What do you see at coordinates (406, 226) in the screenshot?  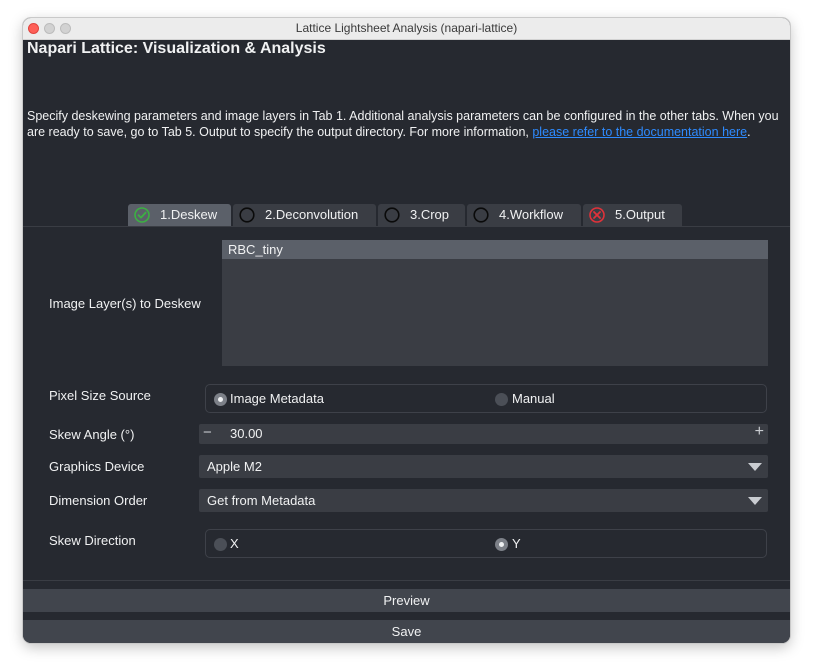 I see `tab-bar-divider` at bounding box center [406, 226].